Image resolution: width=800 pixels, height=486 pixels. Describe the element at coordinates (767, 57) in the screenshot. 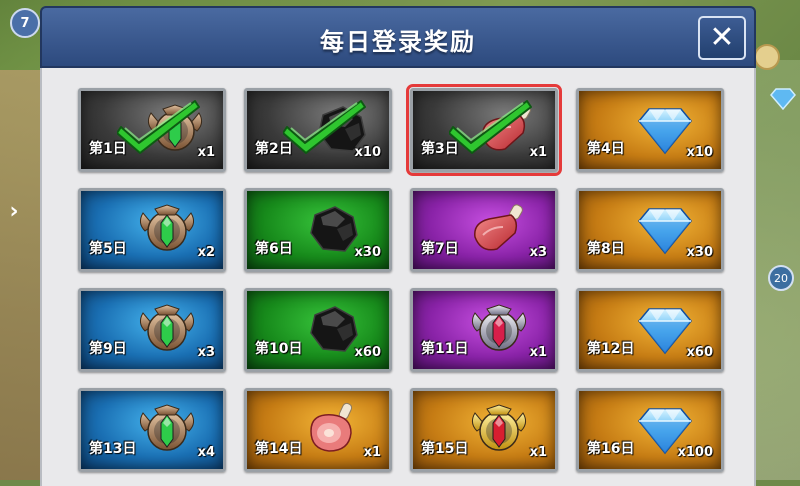

I see `apple-icon` at that location.